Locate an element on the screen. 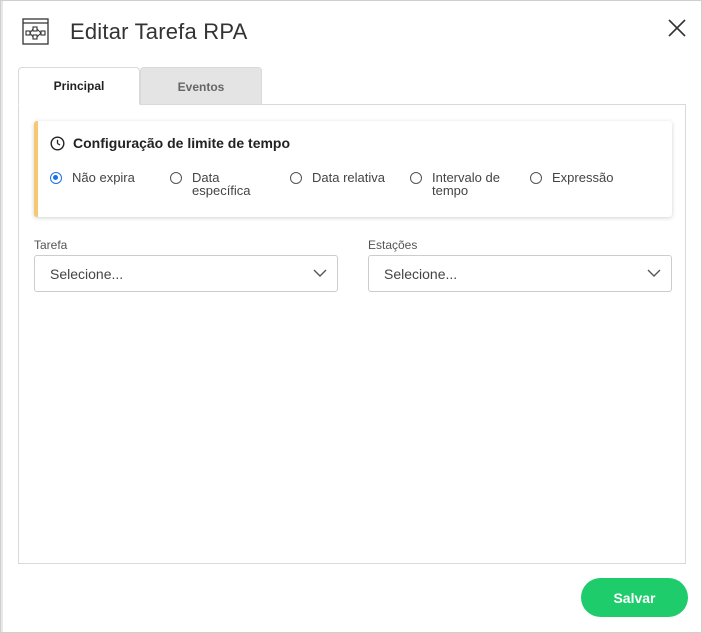 This screenshot has height=633, width=702. radio-label: Não expira is located at coordinates (103, 177).